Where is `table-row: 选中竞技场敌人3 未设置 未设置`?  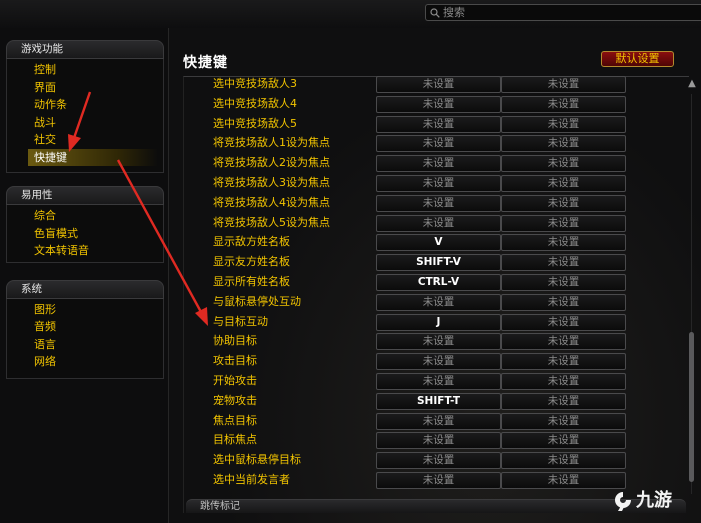 table-row: 选中竞技场敌人3 未设置 未设置 is located at coordinates (350, 85).